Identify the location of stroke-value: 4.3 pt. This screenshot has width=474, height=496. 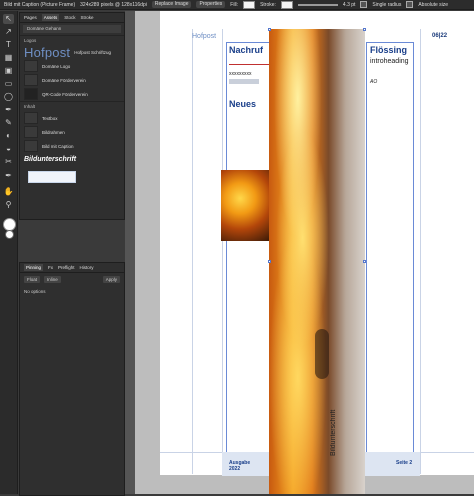
(349, 5).